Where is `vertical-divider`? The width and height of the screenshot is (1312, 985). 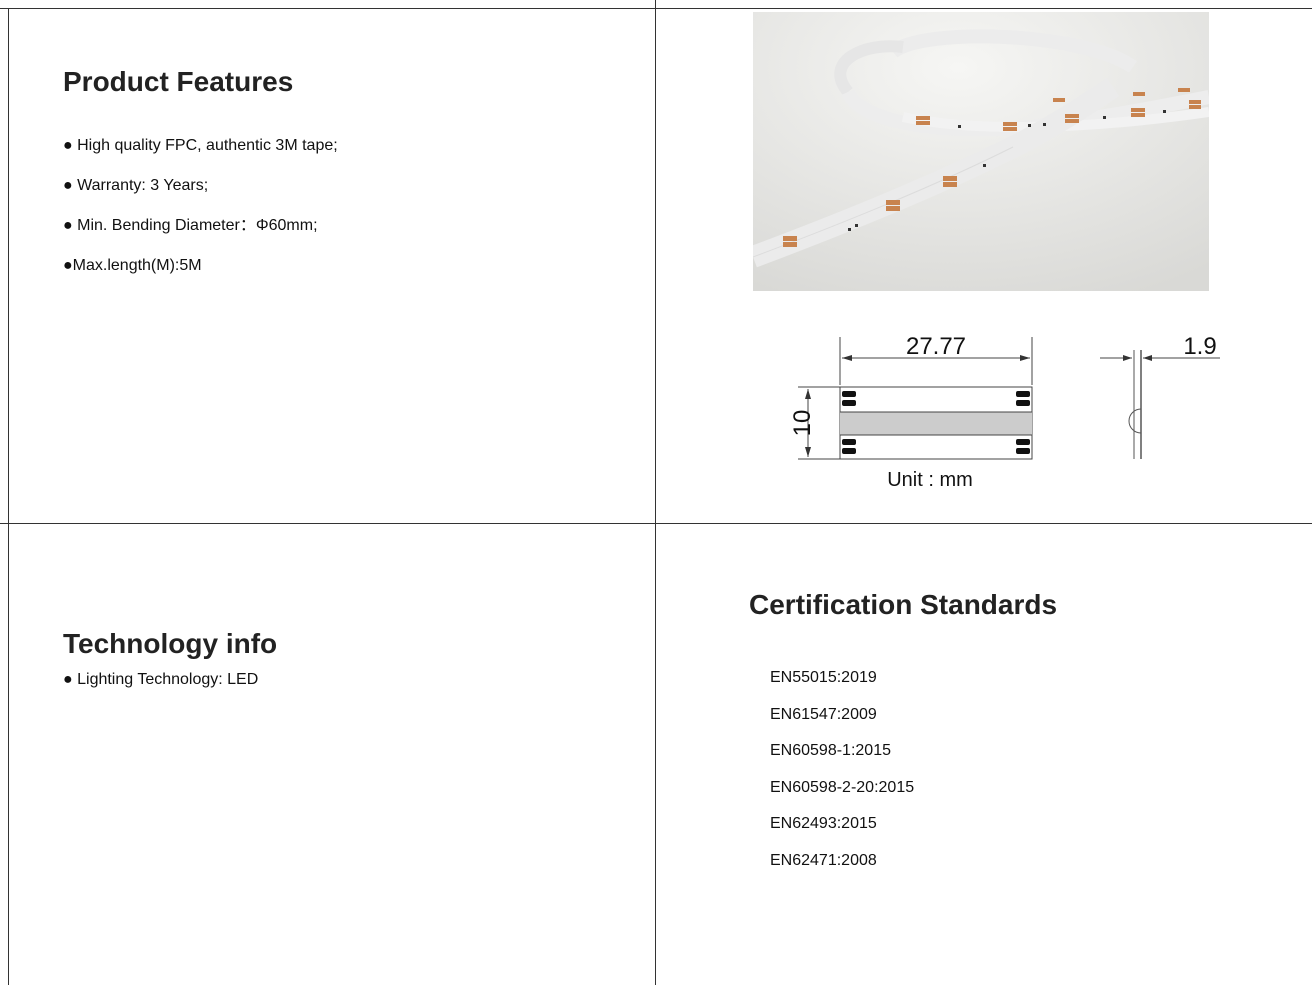 vertical-divider is located at coordinates (655, 492).